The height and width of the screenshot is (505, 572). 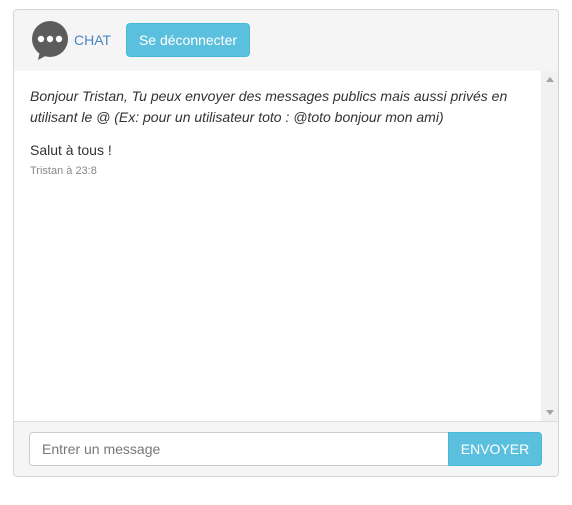 What do you see at coordinates (549, 246) in the screenshot?
I see `message-scrollbar` at bounding box center [549, 246].